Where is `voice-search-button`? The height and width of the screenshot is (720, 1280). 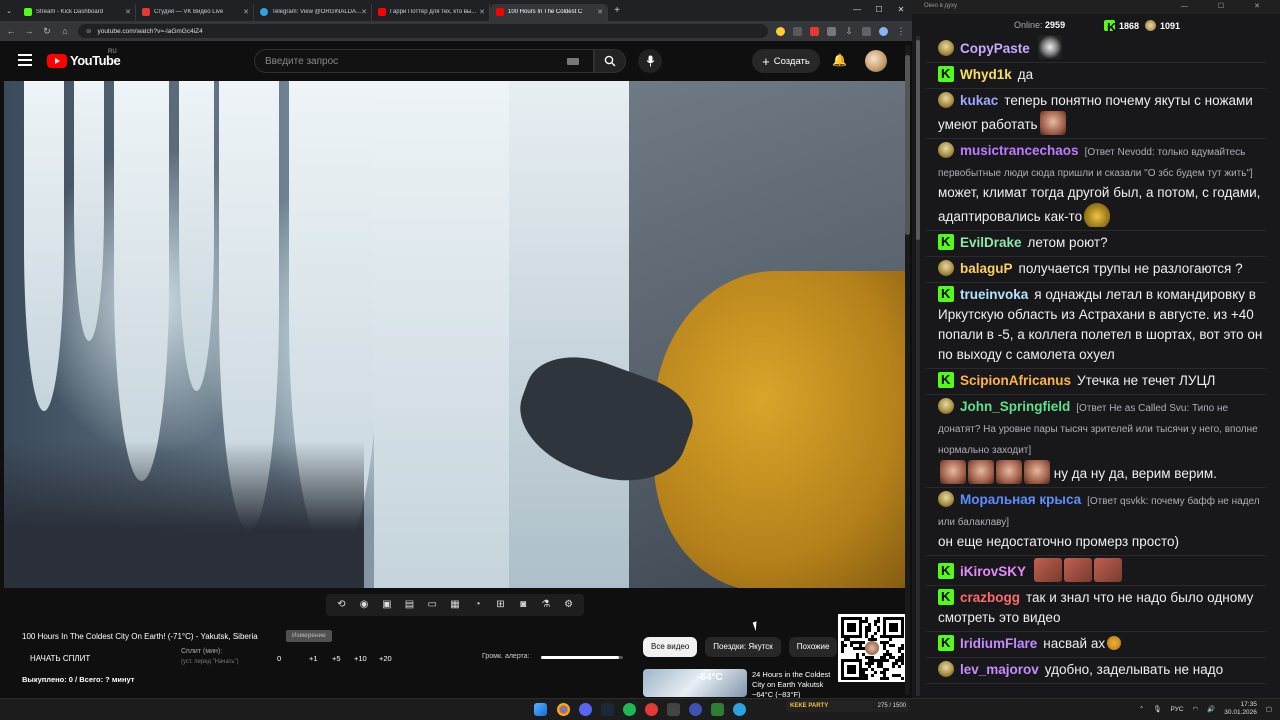 voice-search-button is located at coordinates (650, 61).